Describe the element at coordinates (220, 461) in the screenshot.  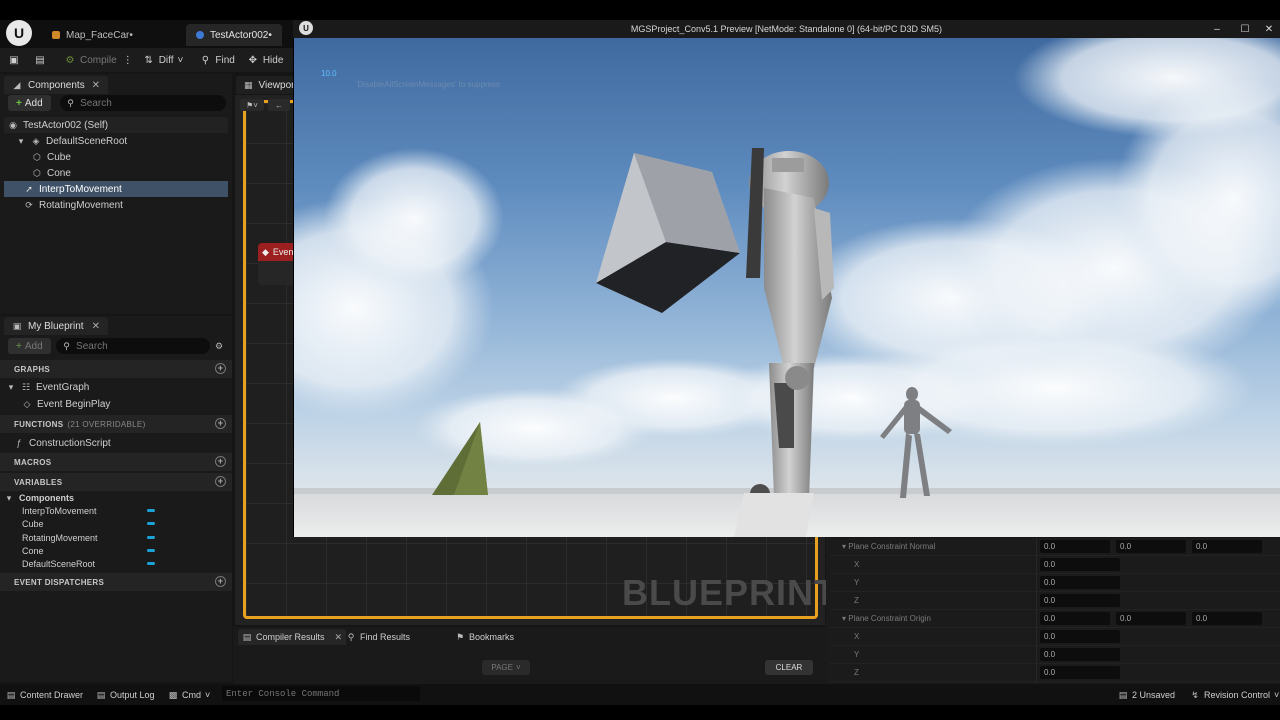
I see `add-macro-icon: +` at that location.